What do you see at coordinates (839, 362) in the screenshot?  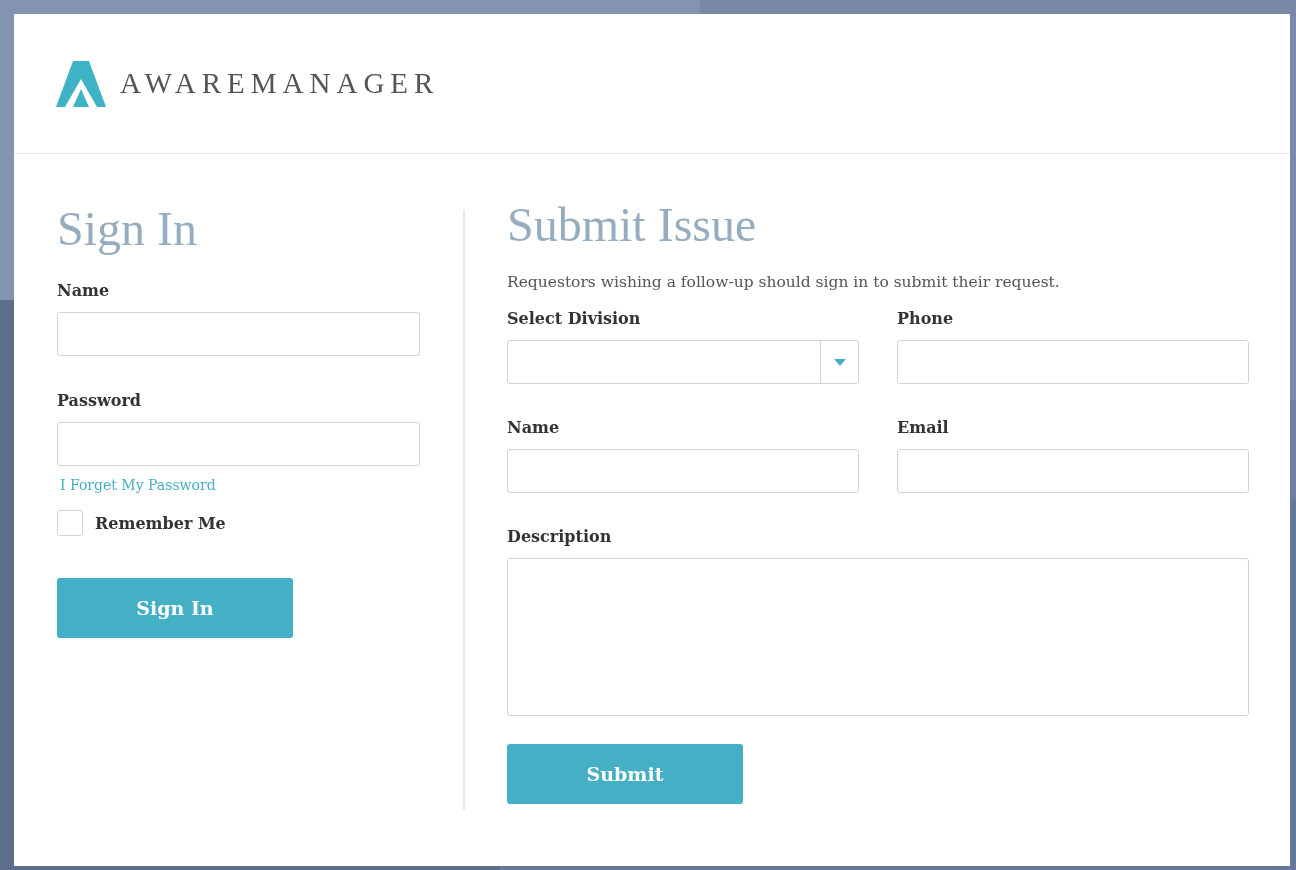 I see `caret-icon` at bounding box center [839, 362].